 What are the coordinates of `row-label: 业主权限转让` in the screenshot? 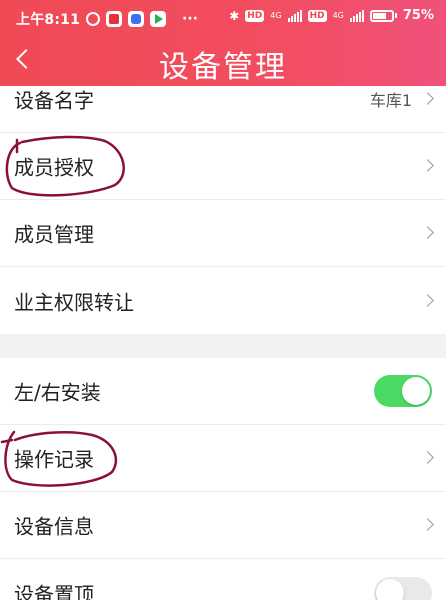 It's located at (74, 302).